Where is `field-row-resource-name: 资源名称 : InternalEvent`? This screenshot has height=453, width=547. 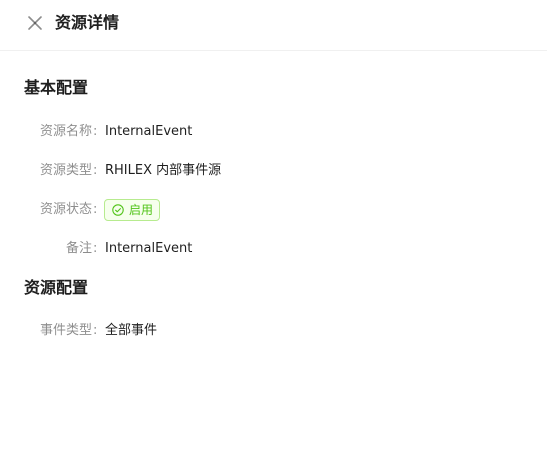
field-row-resource-name: 资源名称 : InternalEvent is located at coordinates (273, 132).